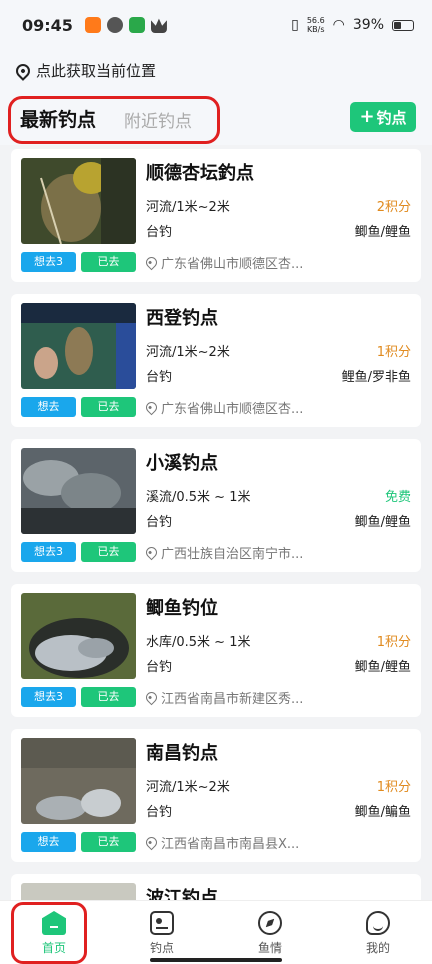 The height and width of the screenshot is (964, 432). I want to click on nav-home: 首页, so click(54, 932).